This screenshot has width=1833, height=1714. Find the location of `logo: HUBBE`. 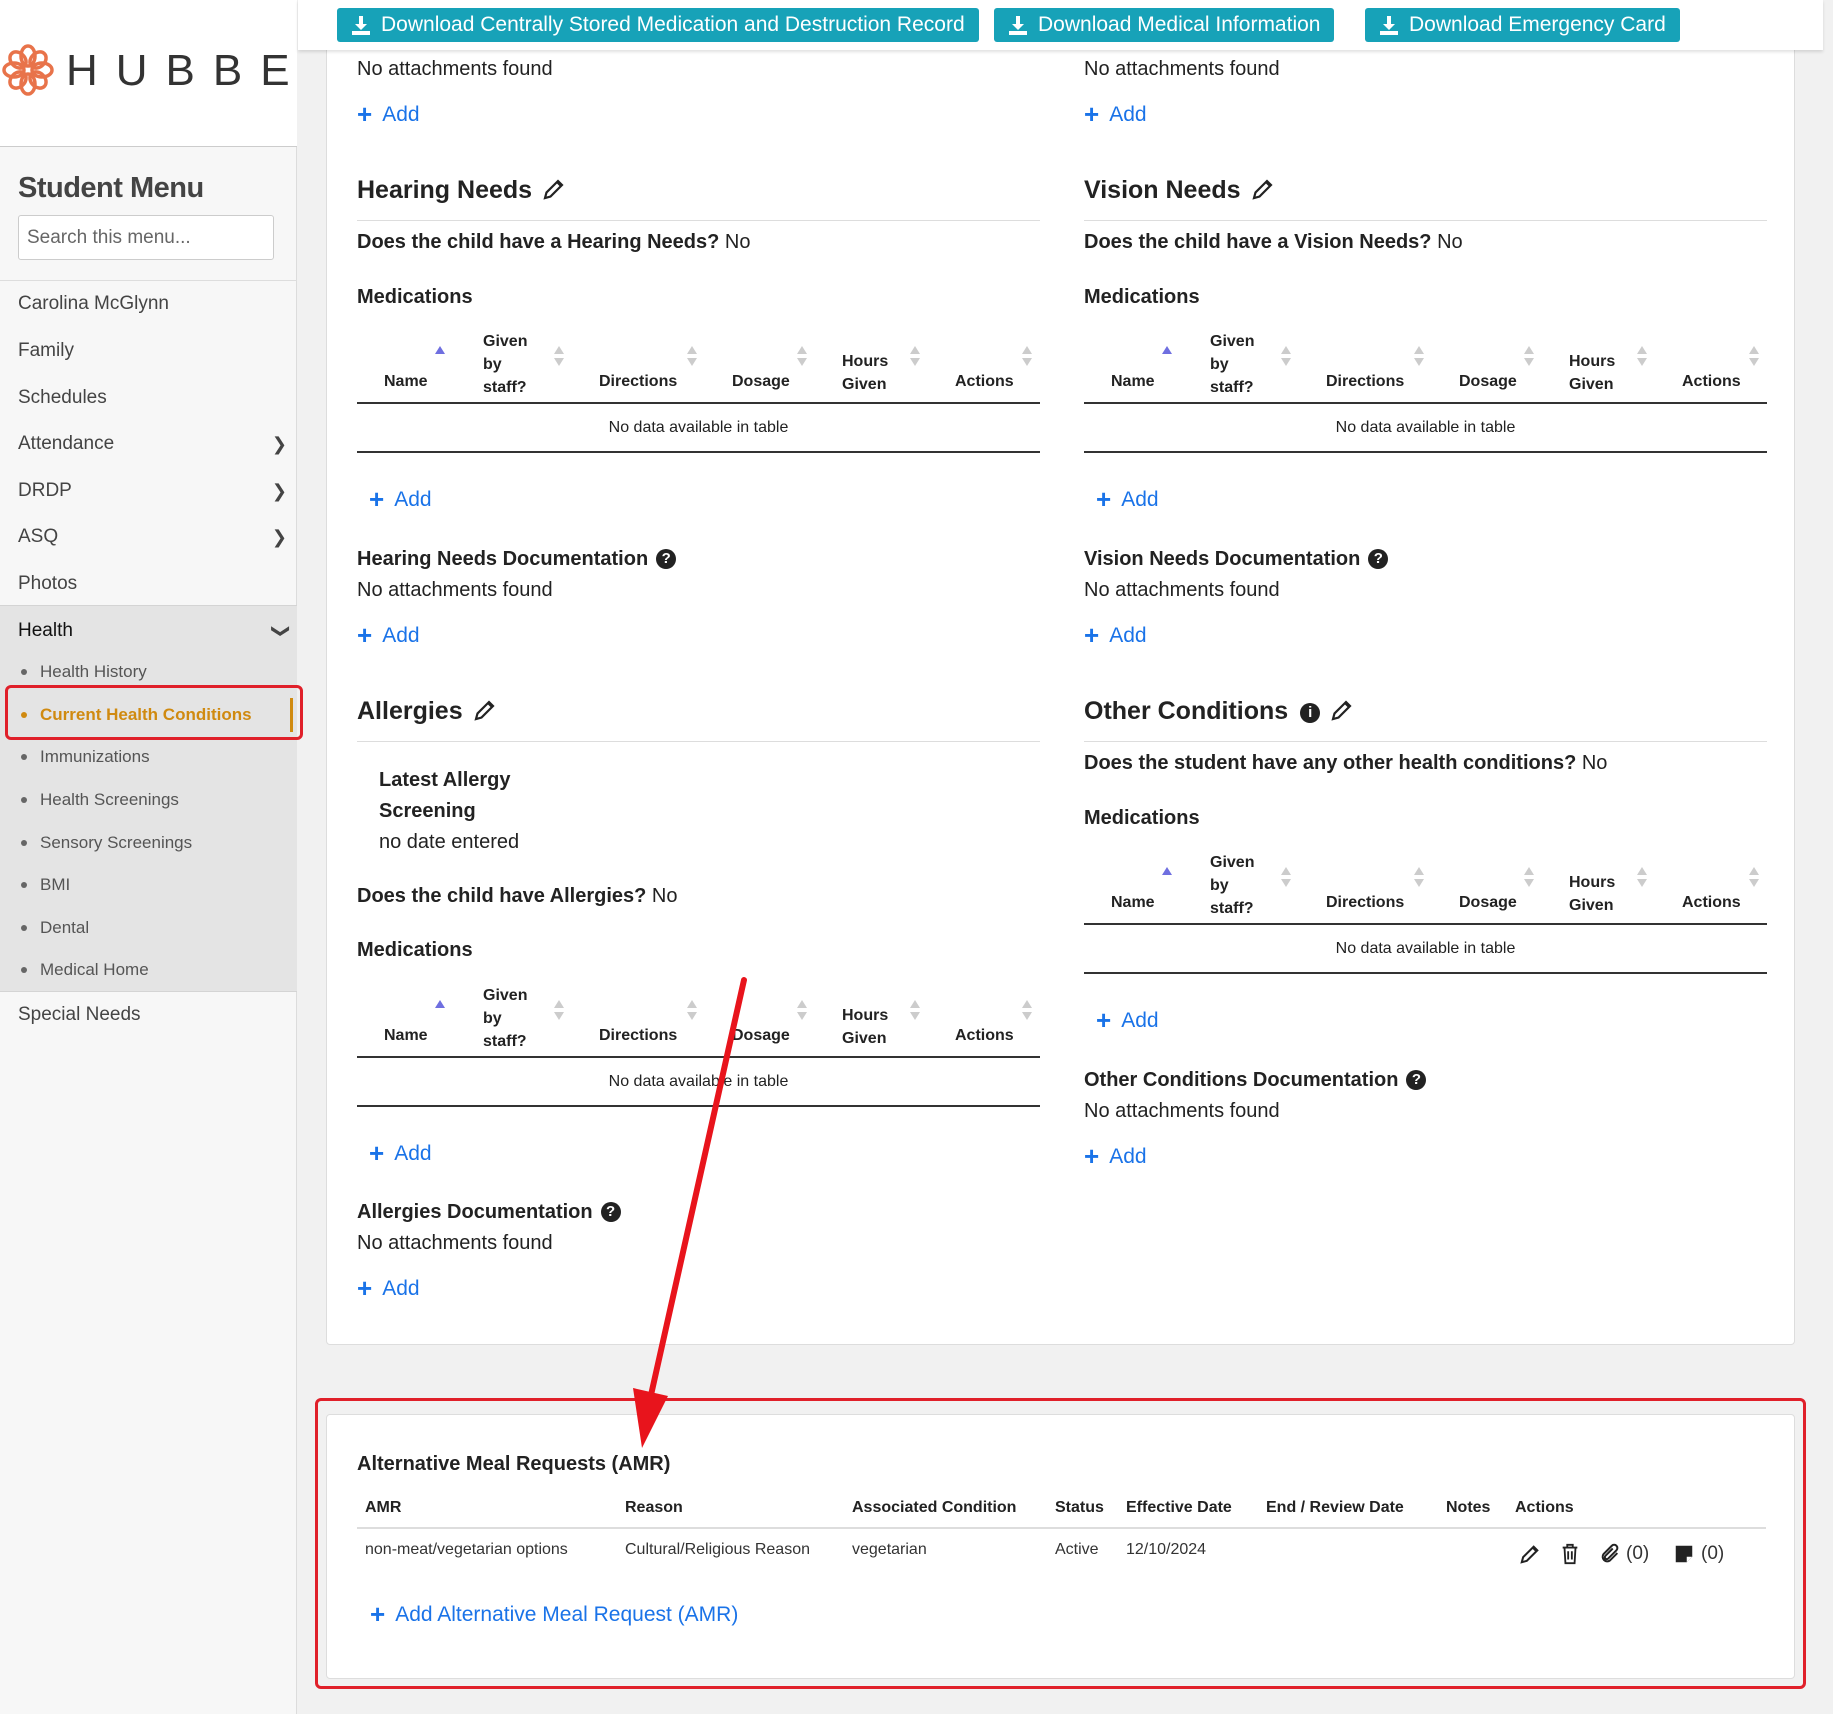

logo: HUBBE is located at coordinates (148, 73).